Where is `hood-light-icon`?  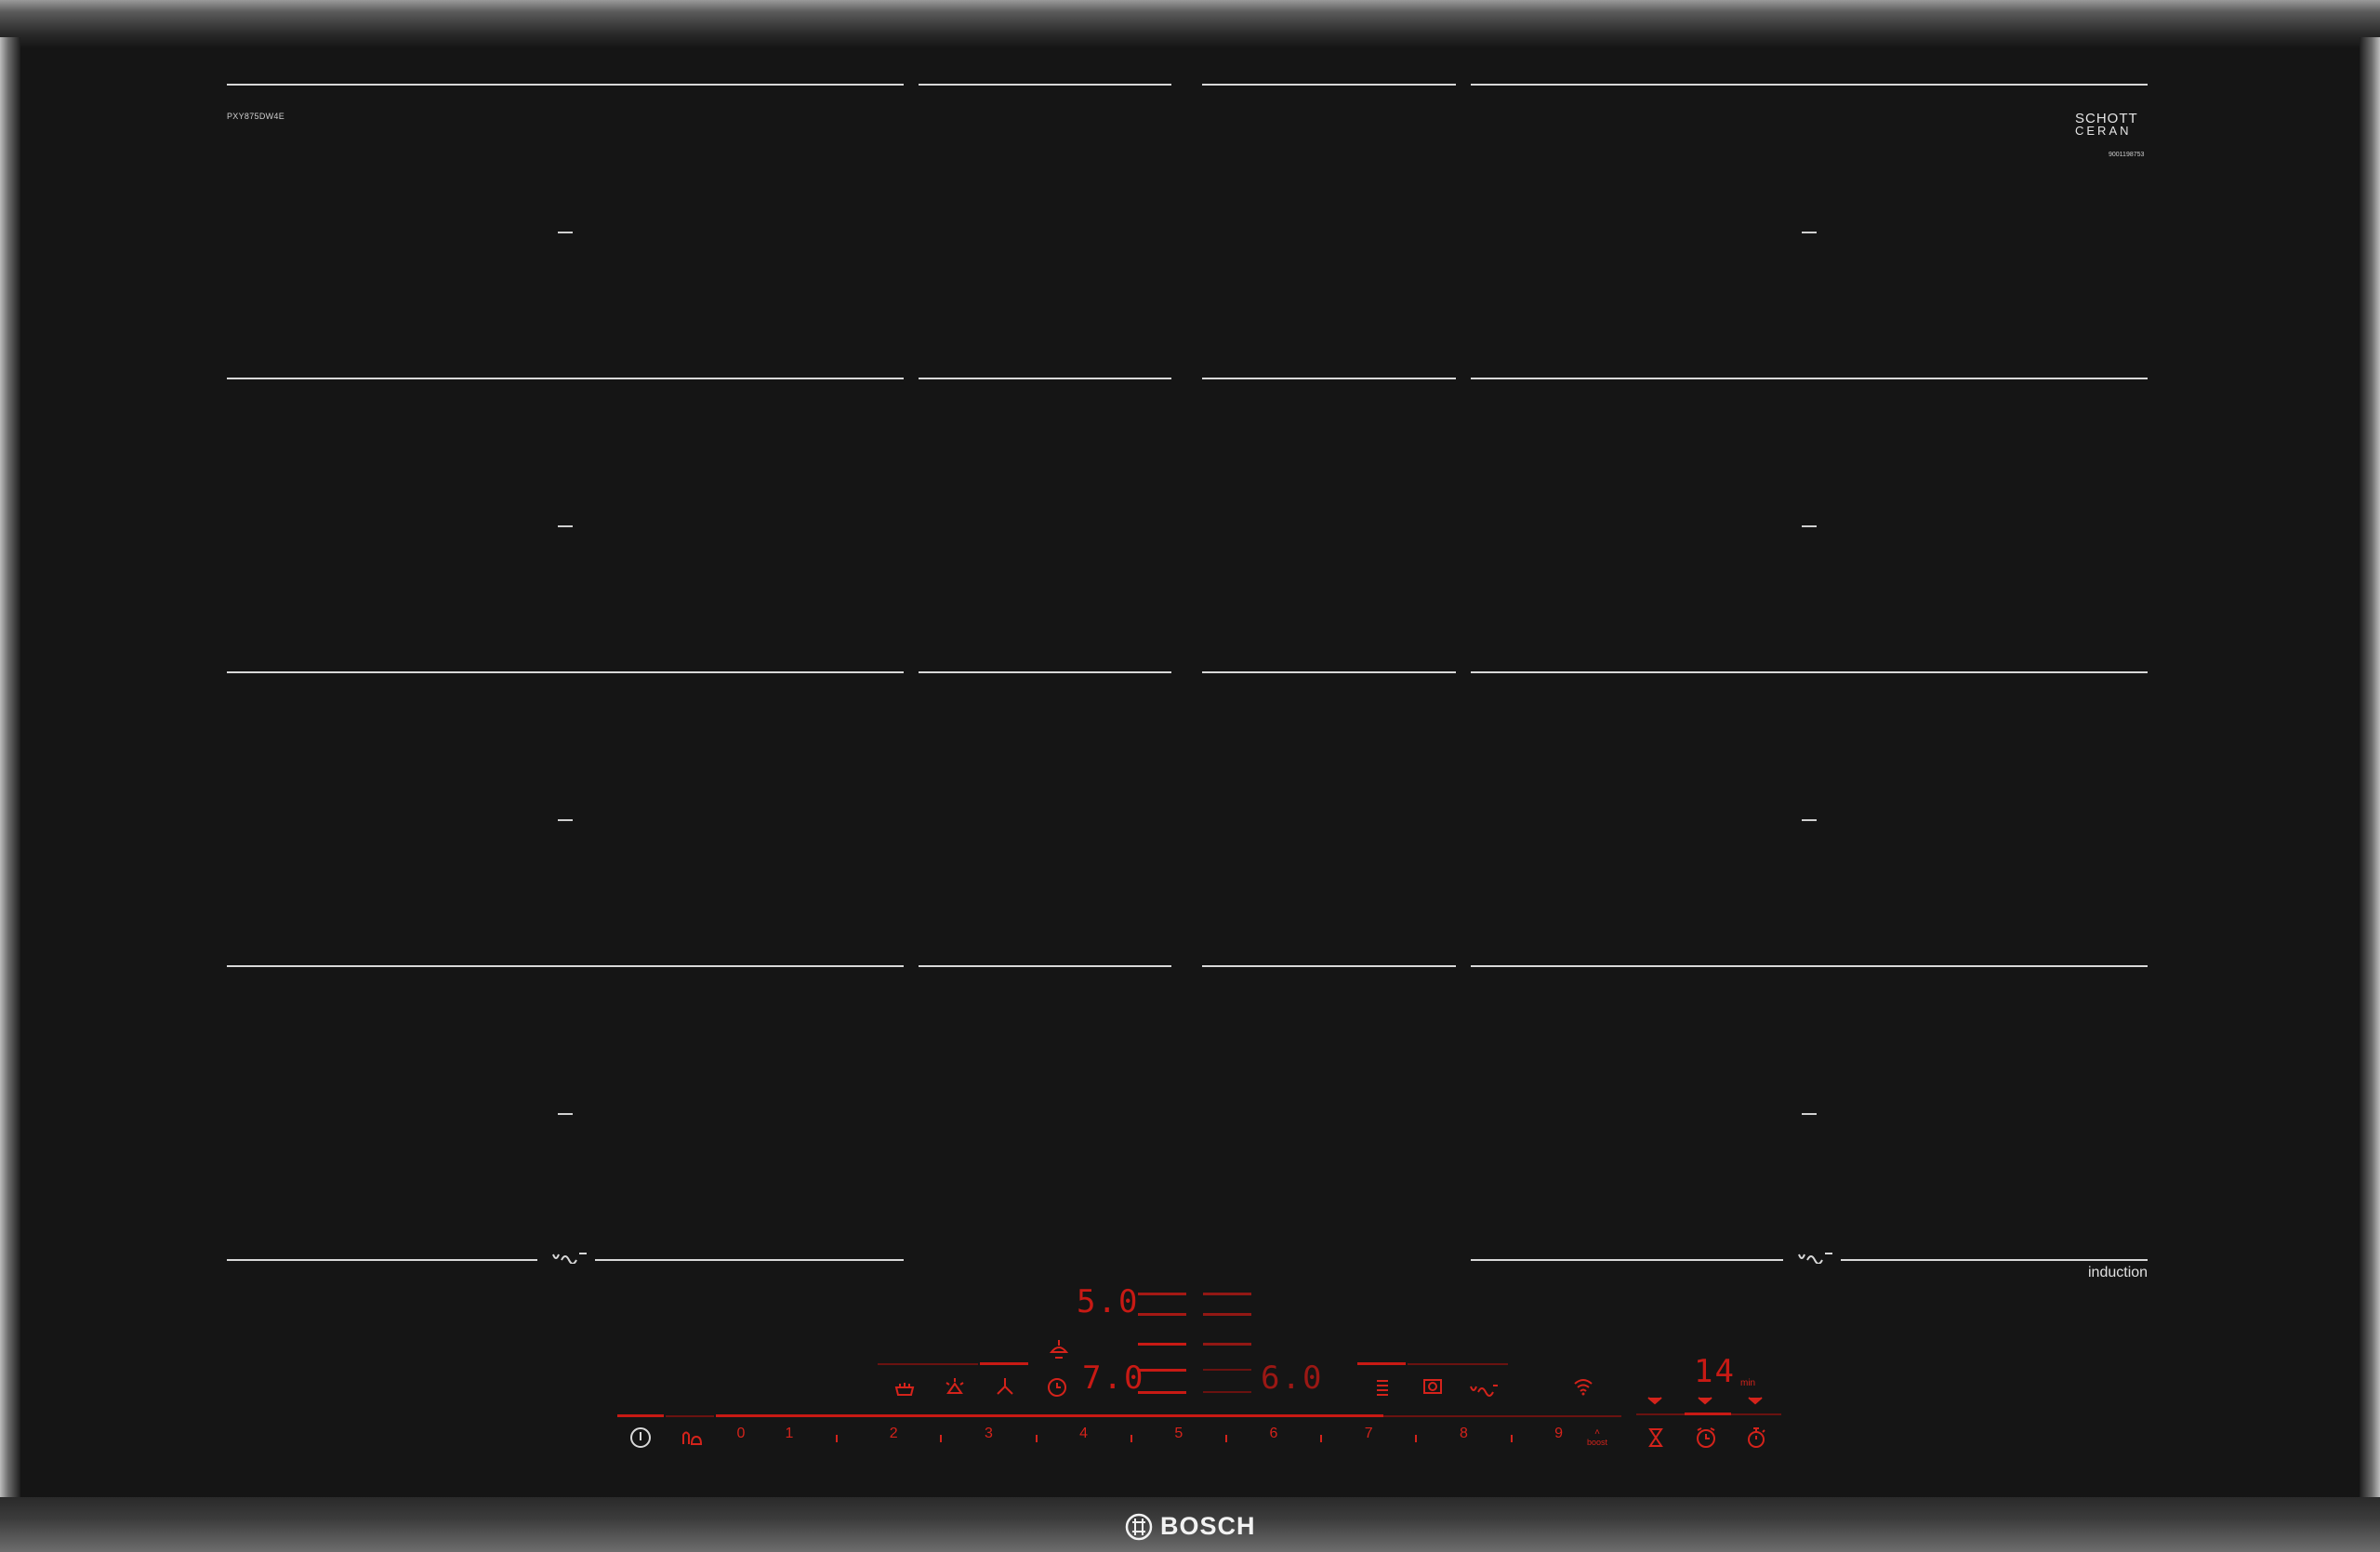
hood-light-icon is located at coordinates (1059, 1349).